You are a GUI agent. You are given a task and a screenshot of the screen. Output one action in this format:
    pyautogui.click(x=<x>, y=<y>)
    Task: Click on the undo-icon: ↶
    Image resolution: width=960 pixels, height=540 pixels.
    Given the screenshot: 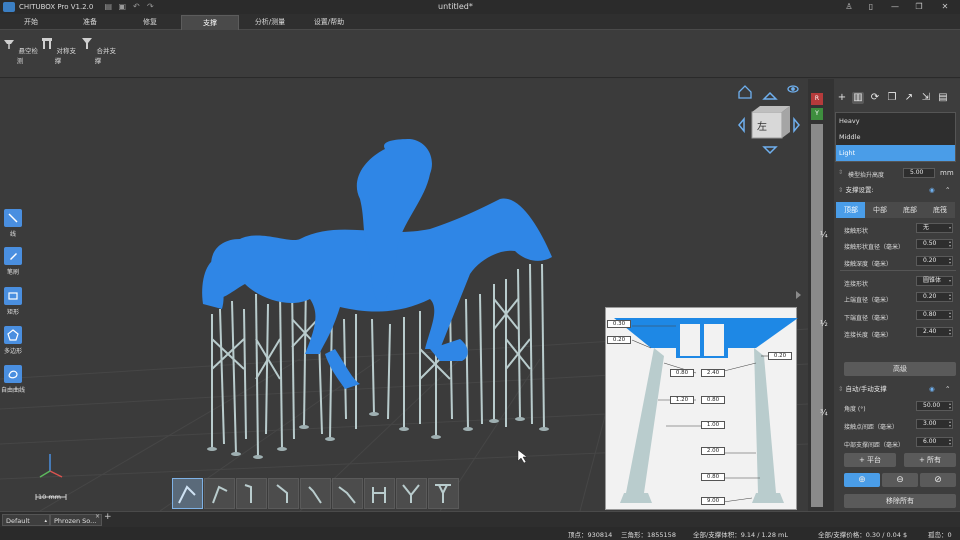 What is the action you would take?
    pyautogui.click(x=136, y=7)
    